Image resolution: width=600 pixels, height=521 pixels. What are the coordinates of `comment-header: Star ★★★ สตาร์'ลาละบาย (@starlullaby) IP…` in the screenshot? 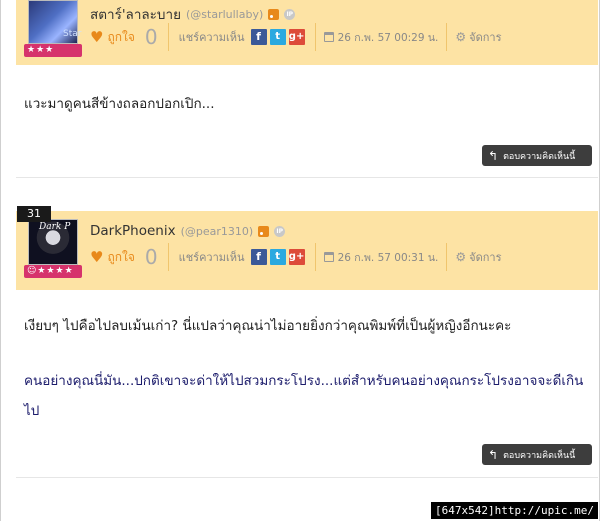 It's located at (307, 32).